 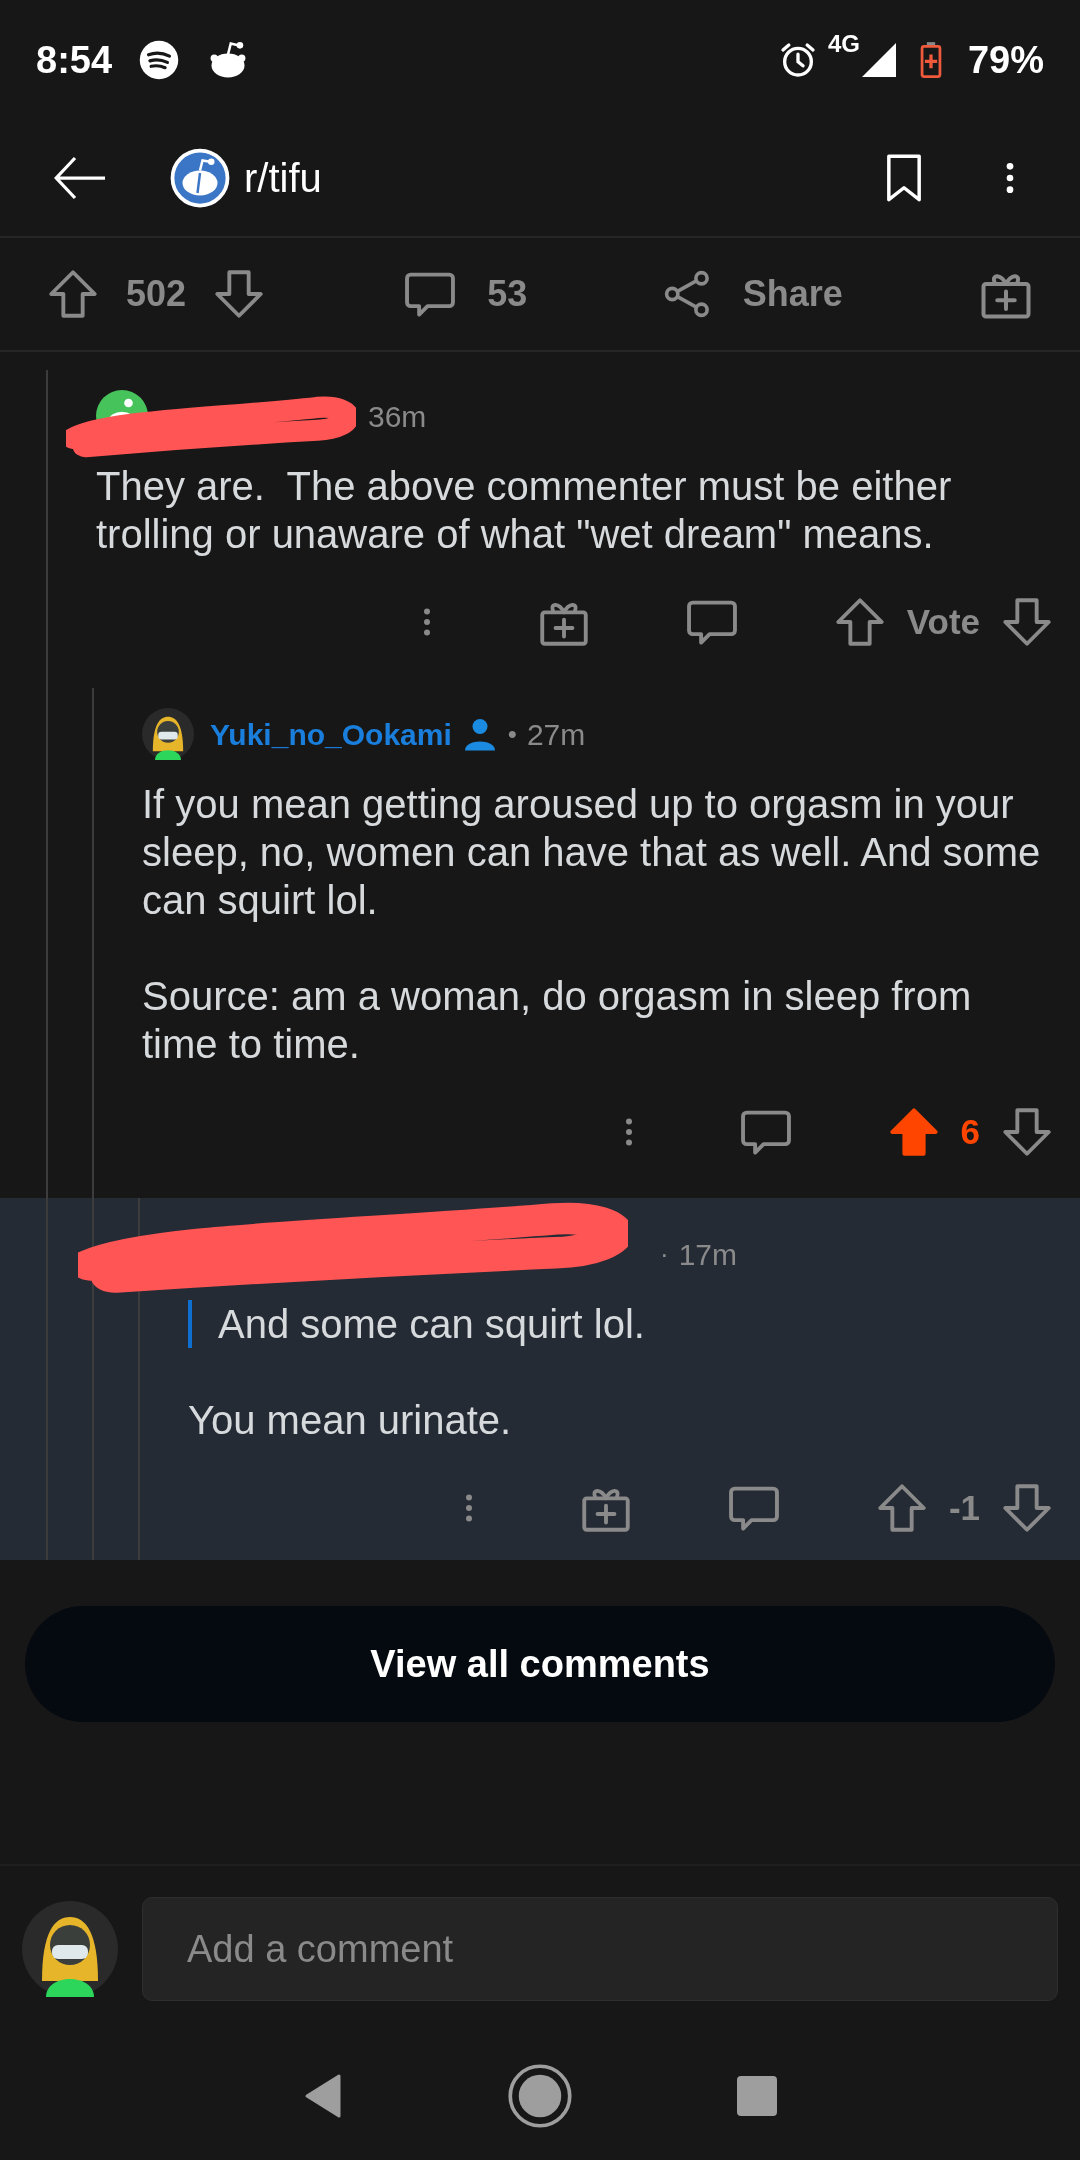 What do you see at coordinates (943, 621) in the screenshot?
I see `vote-score: Vote` at bounding box center [943, 621].